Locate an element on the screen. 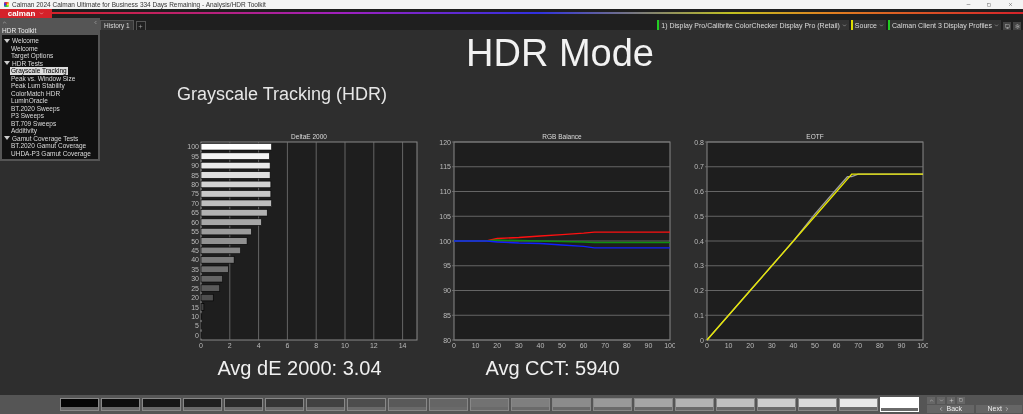 This screenshot has width=1023, height=414. summary-value: Avg CCT: 5940 is located at coordinates (552, 368).